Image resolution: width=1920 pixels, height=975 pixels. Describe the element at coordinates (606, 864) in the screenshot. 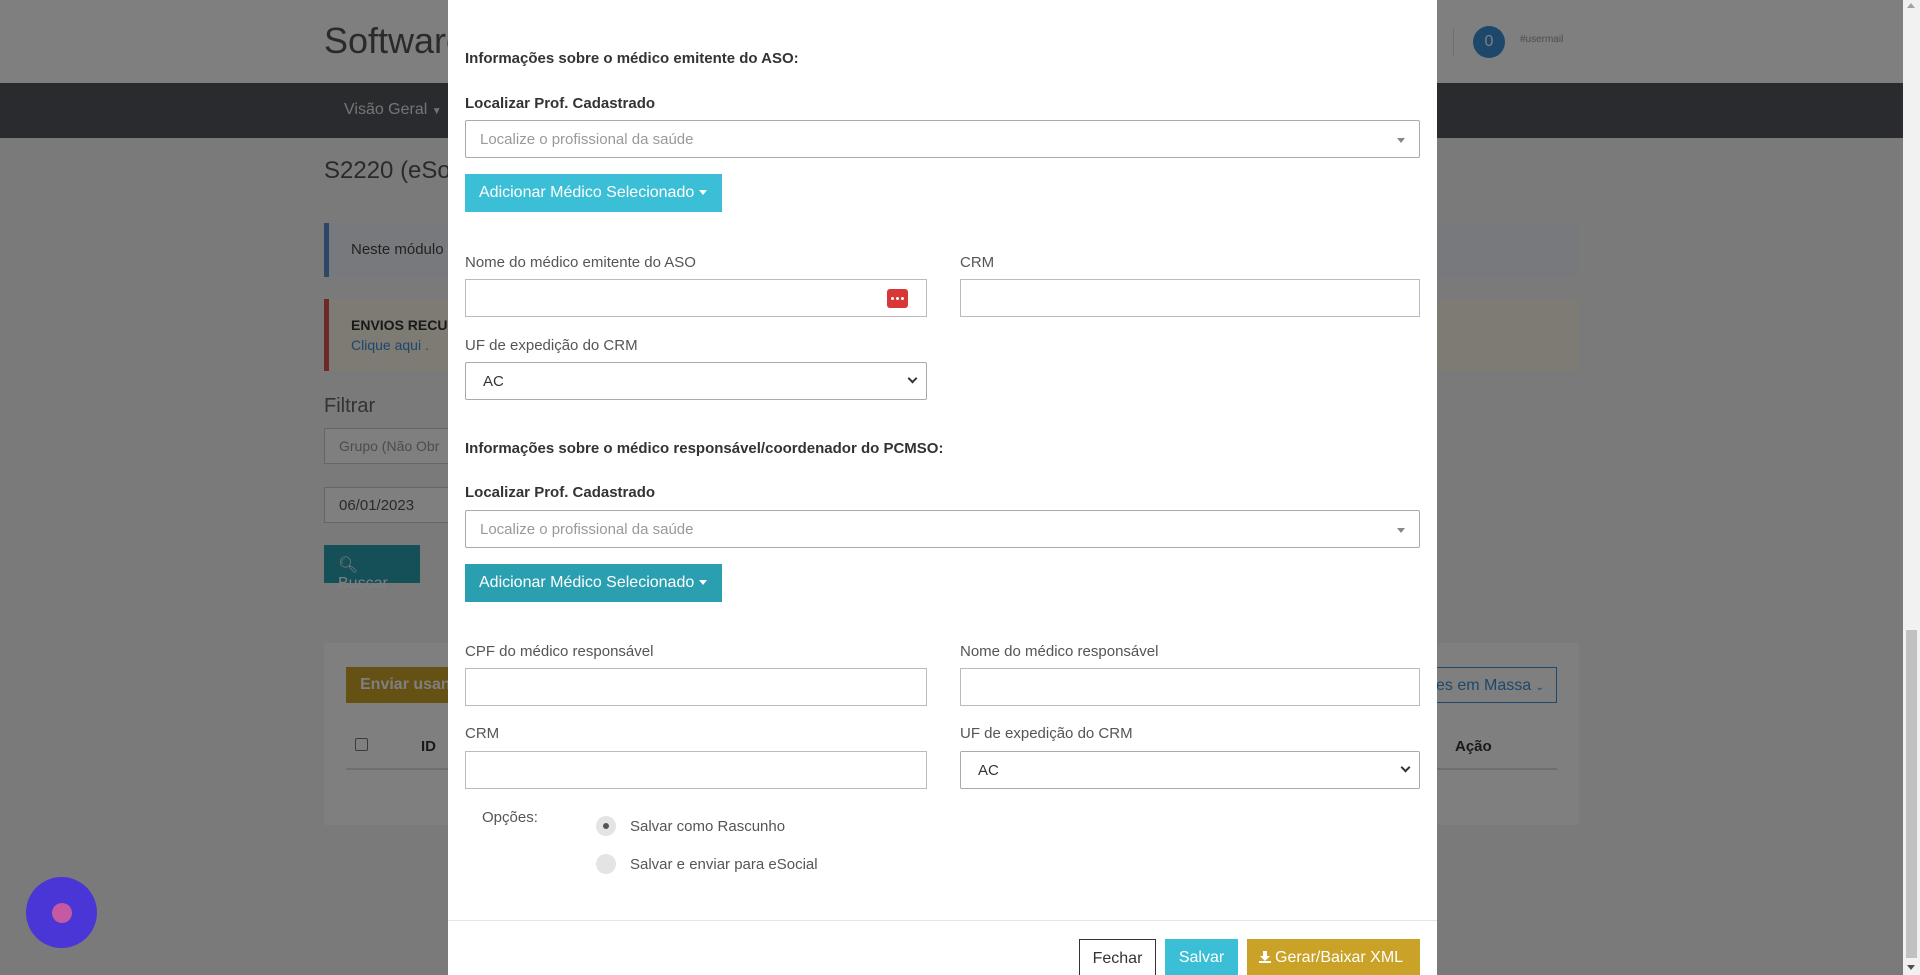

I see `radio-save-and-send` at that location.